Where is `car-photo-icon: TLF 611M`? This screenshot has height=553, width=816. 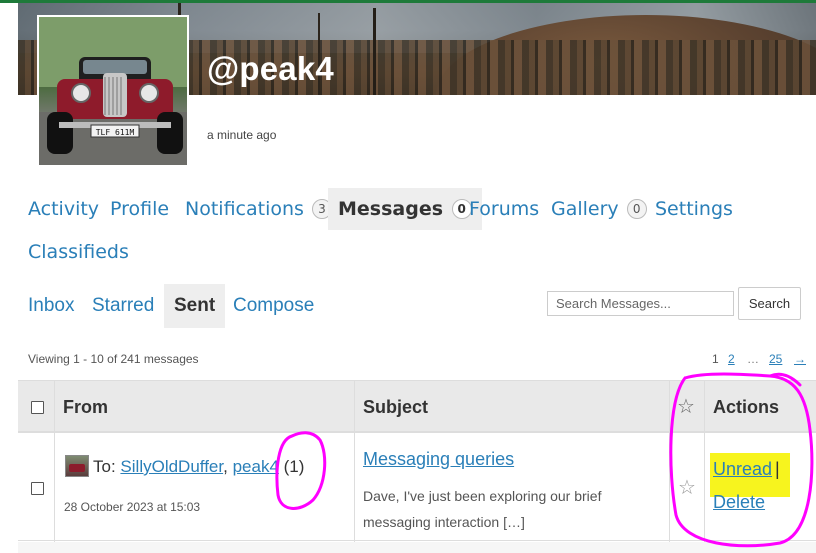
car-photo-icon: TLF 611M is located at coordinates (113, 91).